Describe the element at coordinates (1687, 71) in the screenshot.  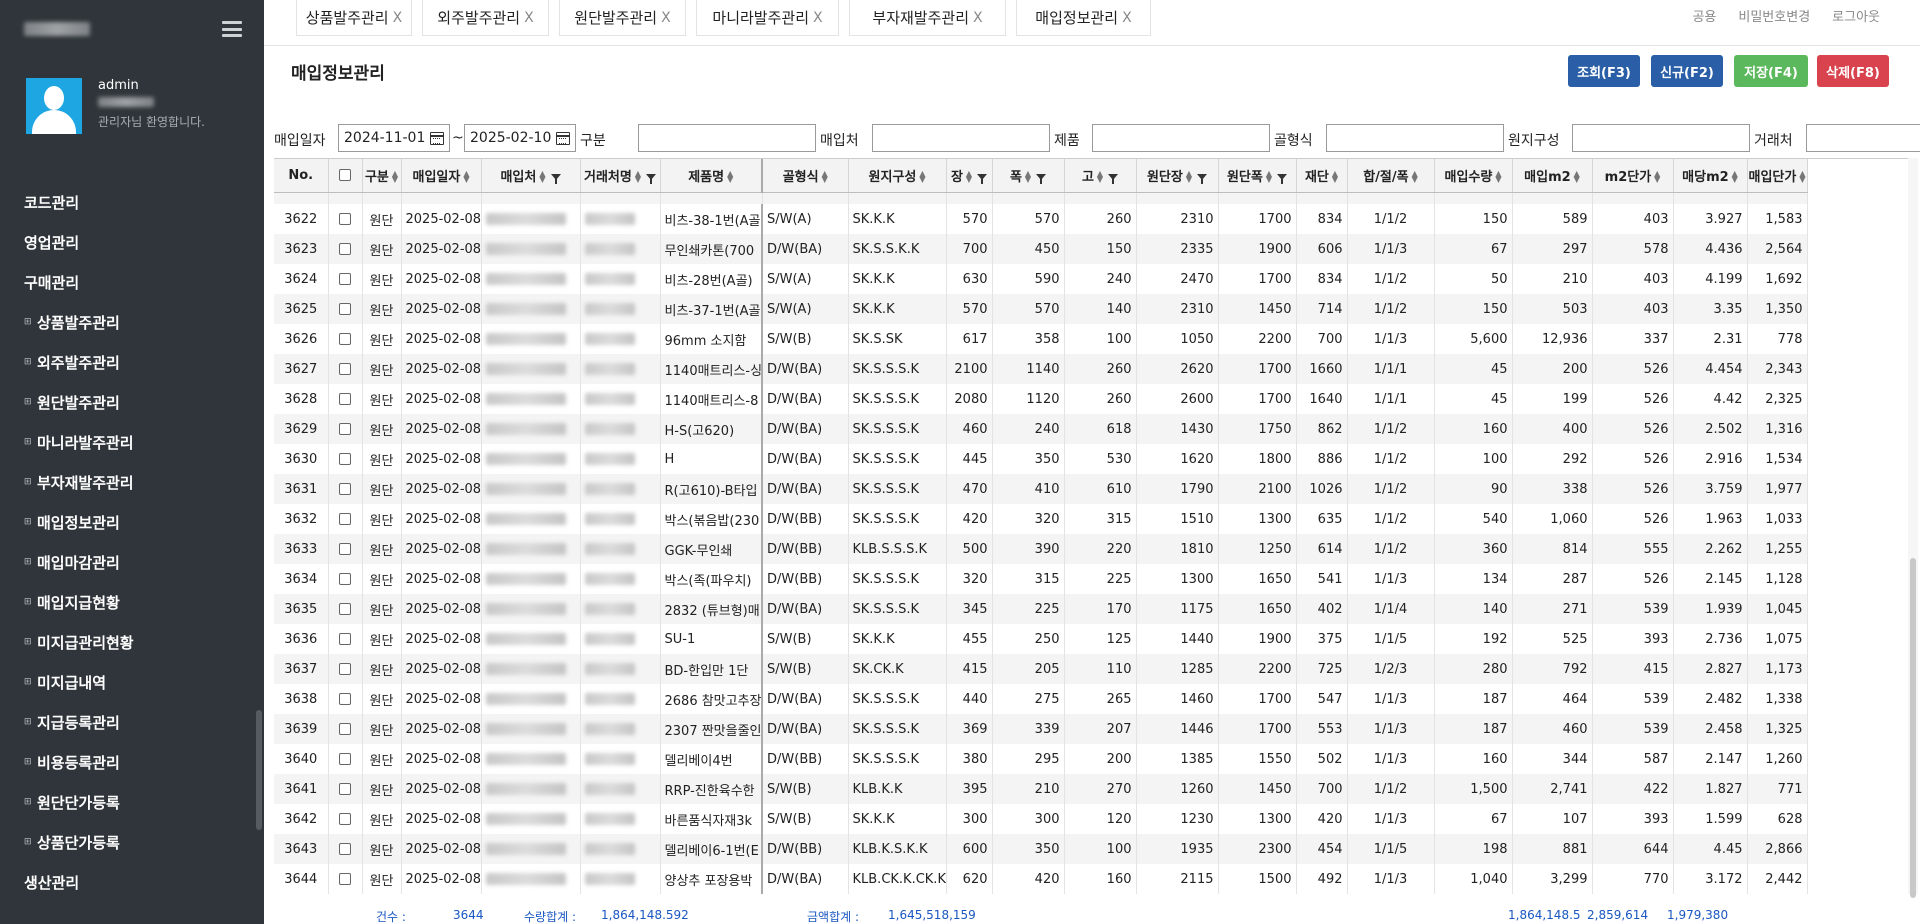
I see `new-button: 신규(F2)` at that location.